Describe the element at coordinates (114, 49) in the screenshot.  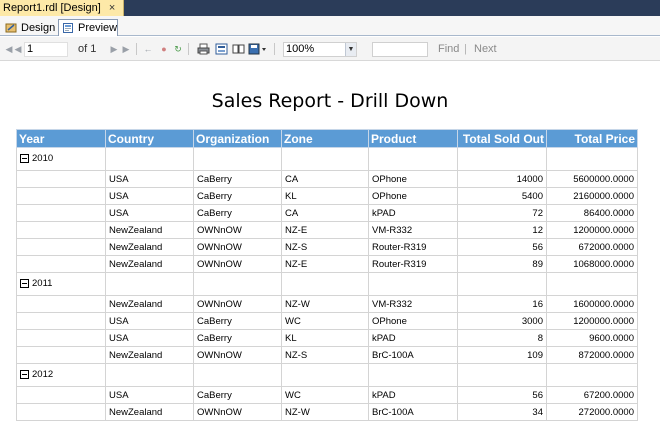
I see `next-page-icon: ▶` at that location.